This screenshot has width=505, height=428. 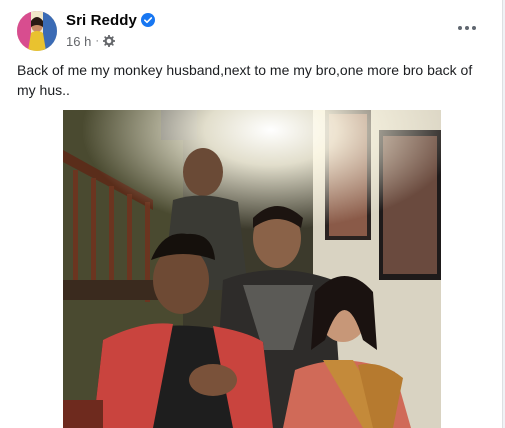 I want to click on author-avatar, so click(x=37, y=31).